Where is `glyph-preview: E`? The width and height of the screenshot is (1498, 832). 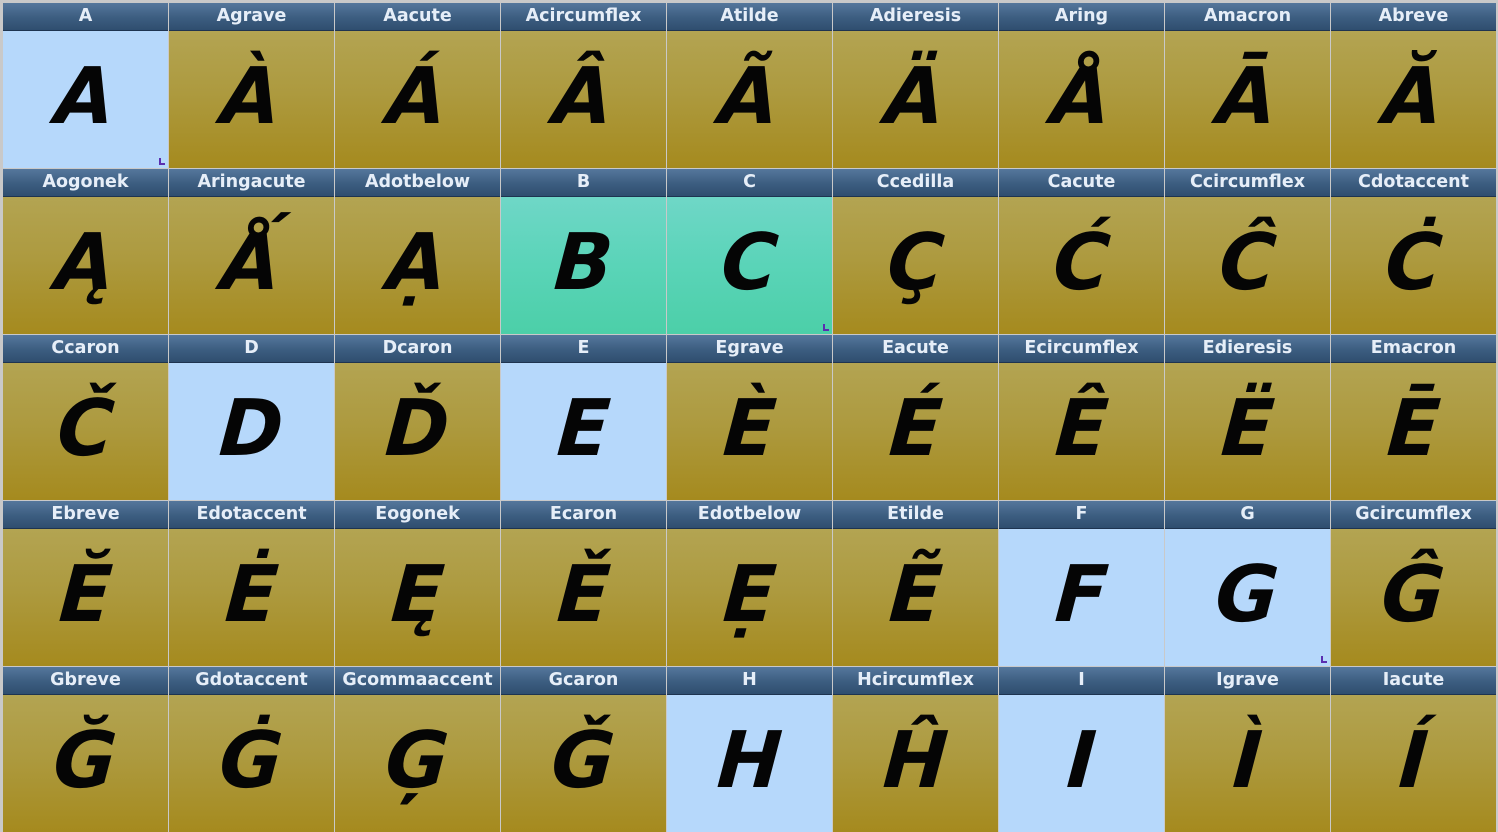
glyph-preview: E is located at coordinates (583, 431).